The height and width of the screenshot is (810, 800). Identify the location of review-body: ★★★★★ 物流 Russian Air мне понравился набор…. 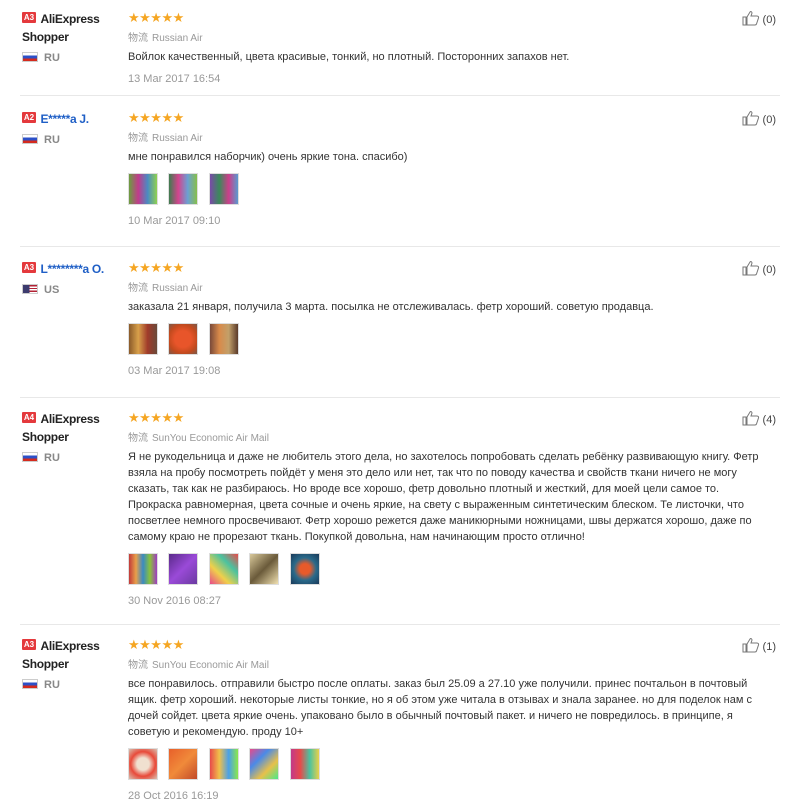
(448, 168).